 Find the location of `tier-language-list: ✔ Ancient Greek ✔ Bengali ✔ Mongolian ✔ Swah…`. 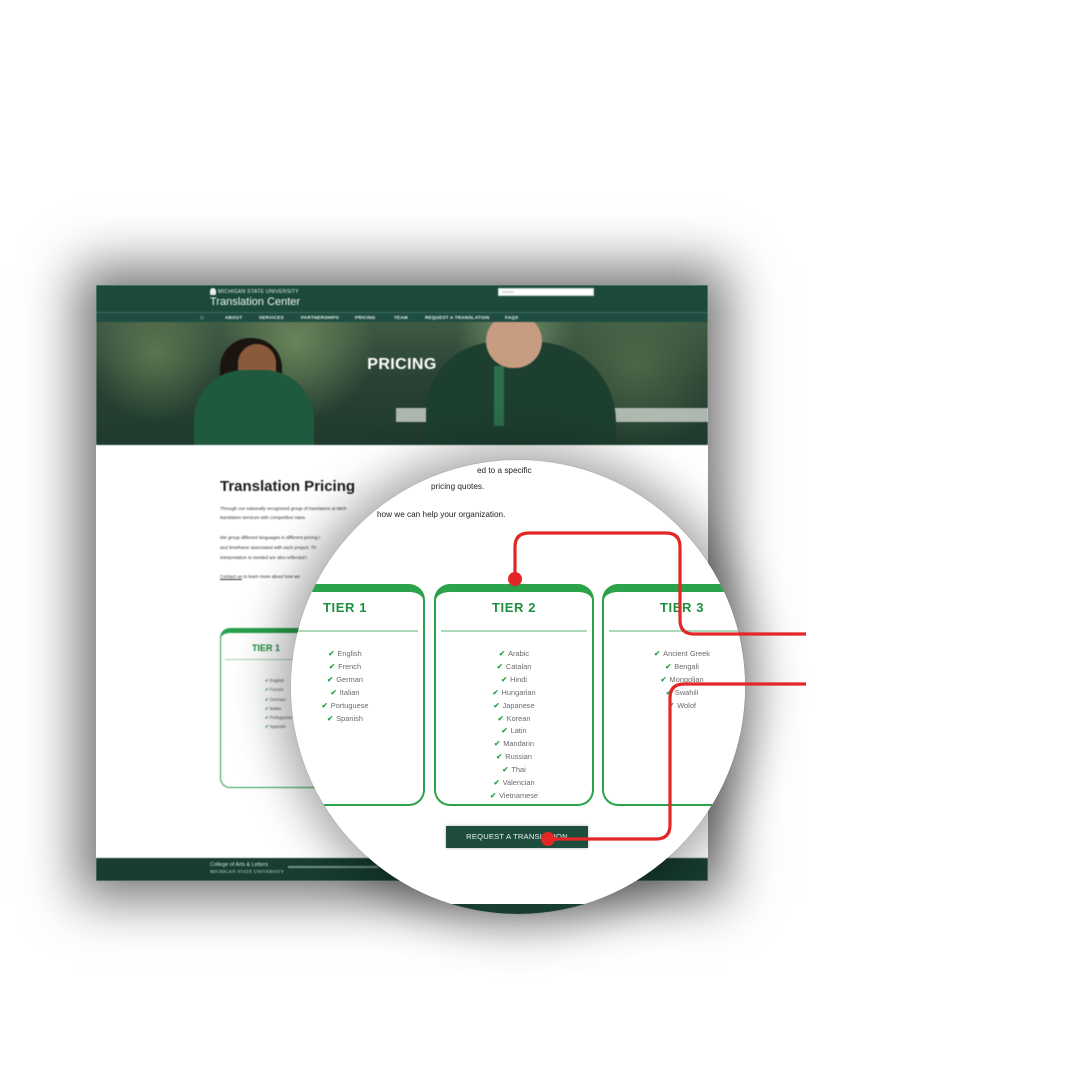

tier-language-list: ✔ Ancient Greek ✔ Bengali ✔ Mongolian ✔ Swah… is located at coordinates (674, 680).